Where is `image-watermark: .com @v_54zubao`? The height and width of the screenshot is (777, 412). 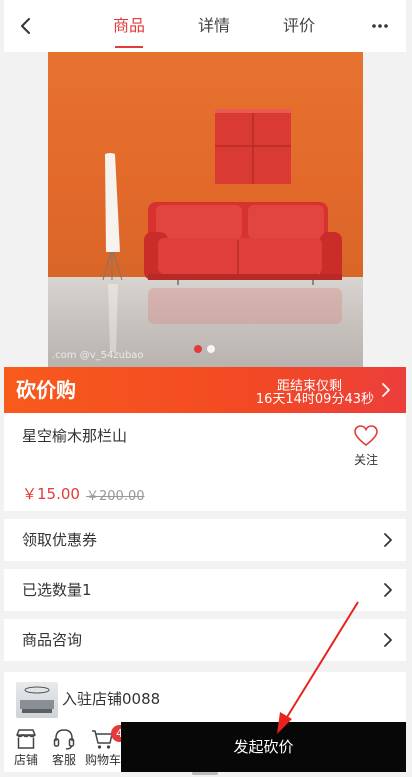
image-watermark: .com @v_54zubao is located at coordinates (98, 355).